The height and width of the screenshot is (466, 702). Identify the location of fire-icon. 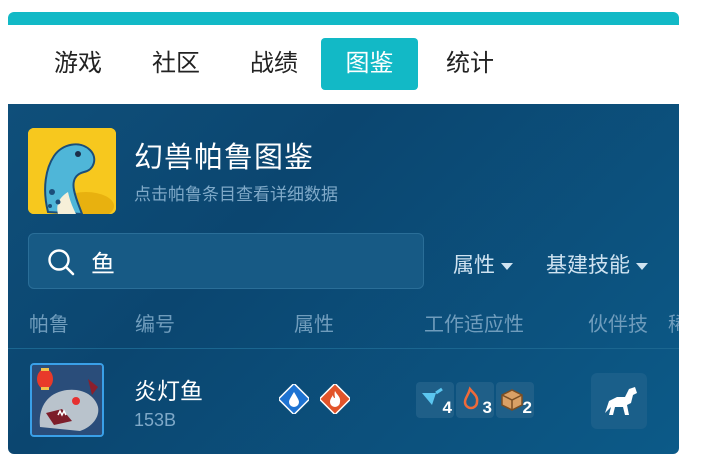
(335, 399).